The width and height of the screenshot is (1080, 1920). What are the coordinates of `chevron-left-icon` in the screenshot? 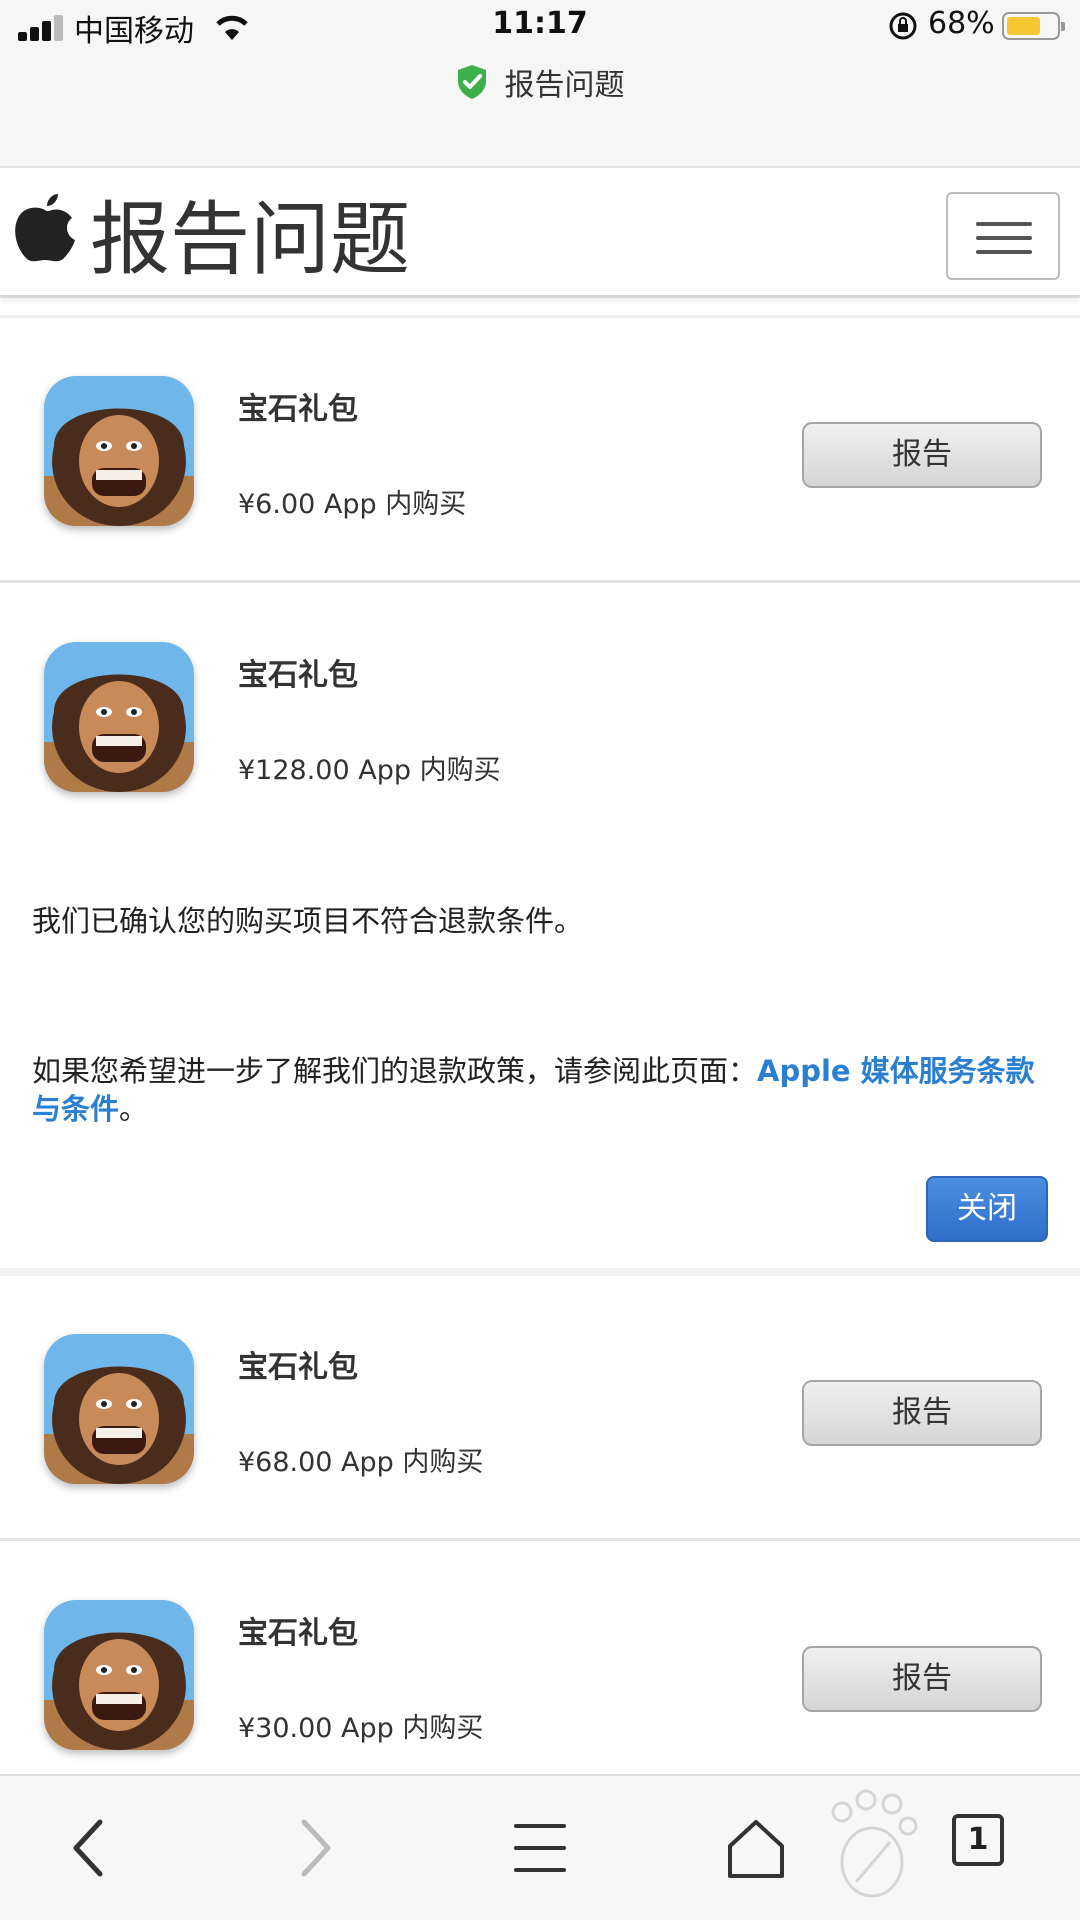 It's located at (90, 1848).